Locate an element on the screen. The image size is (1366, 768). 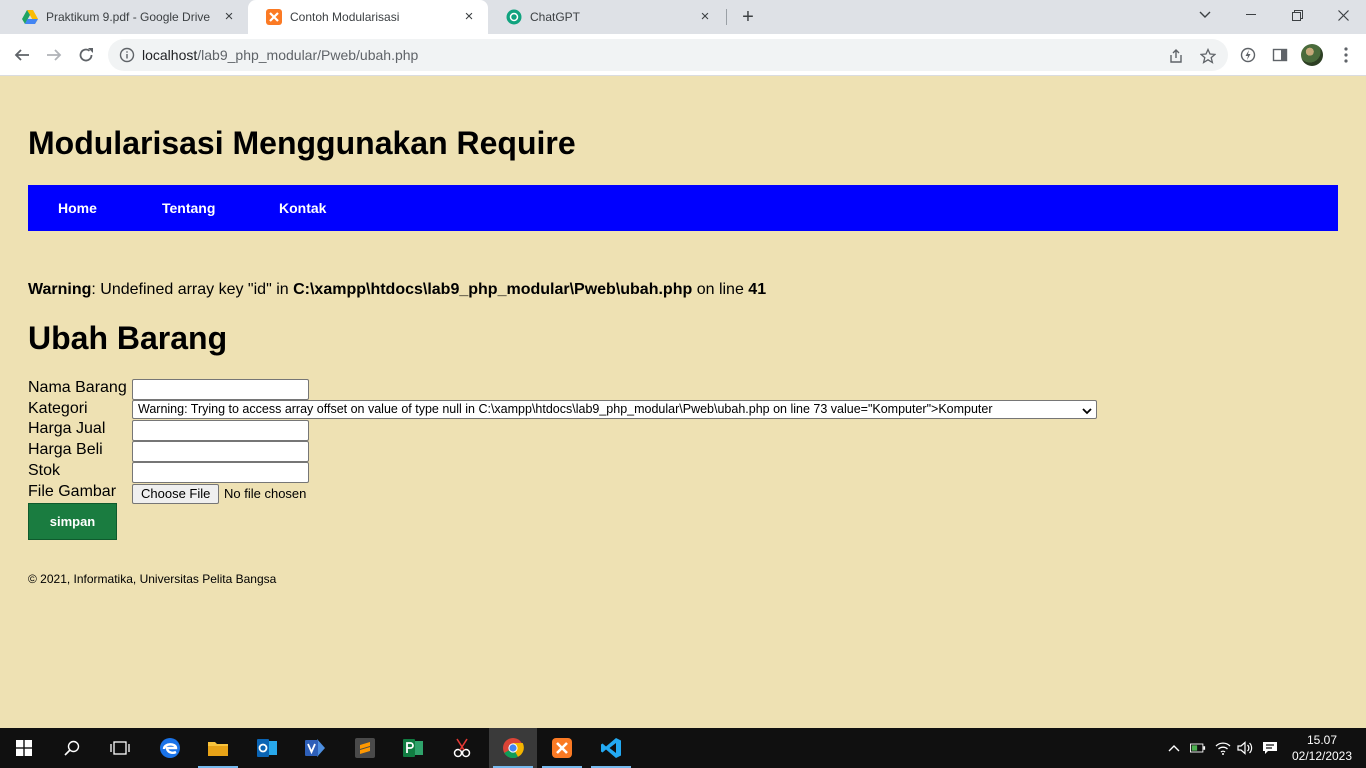
url-host: localhost is located at coordinates (170, 55).